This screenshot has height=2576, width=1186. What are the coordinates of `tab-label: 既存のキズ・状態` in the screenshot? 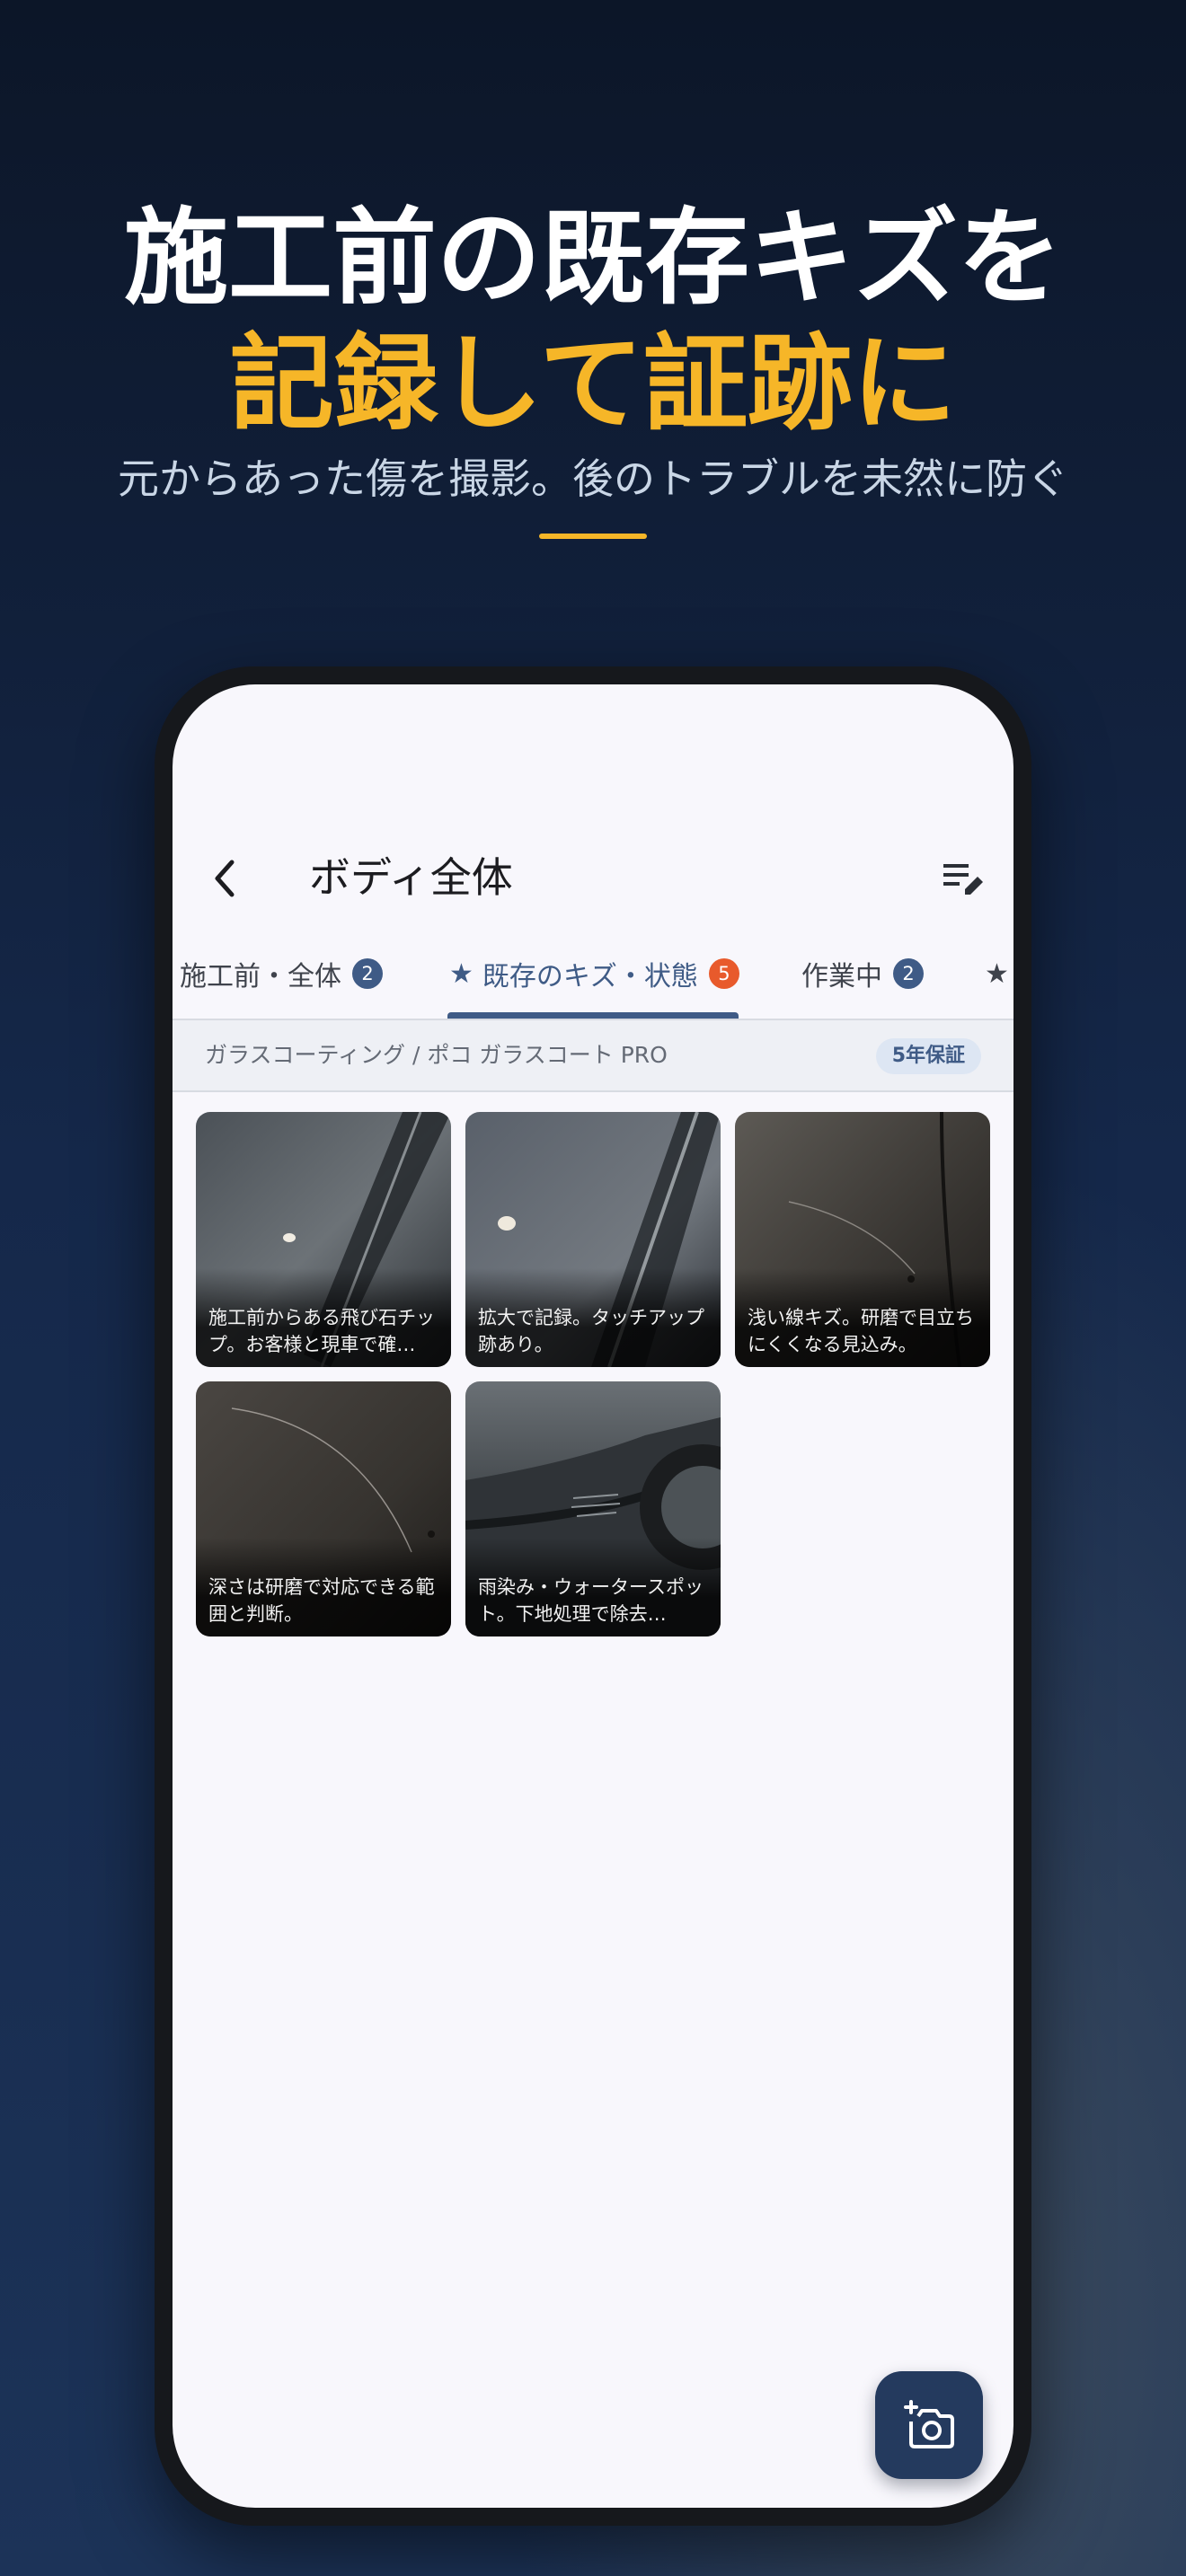 It's located at (590, 976).